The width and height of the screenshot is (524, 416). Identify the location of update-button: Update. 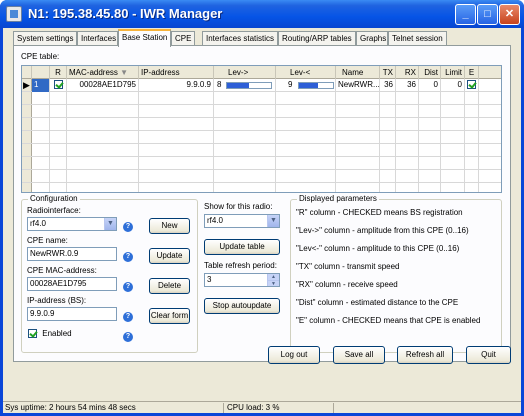
(169, 256).